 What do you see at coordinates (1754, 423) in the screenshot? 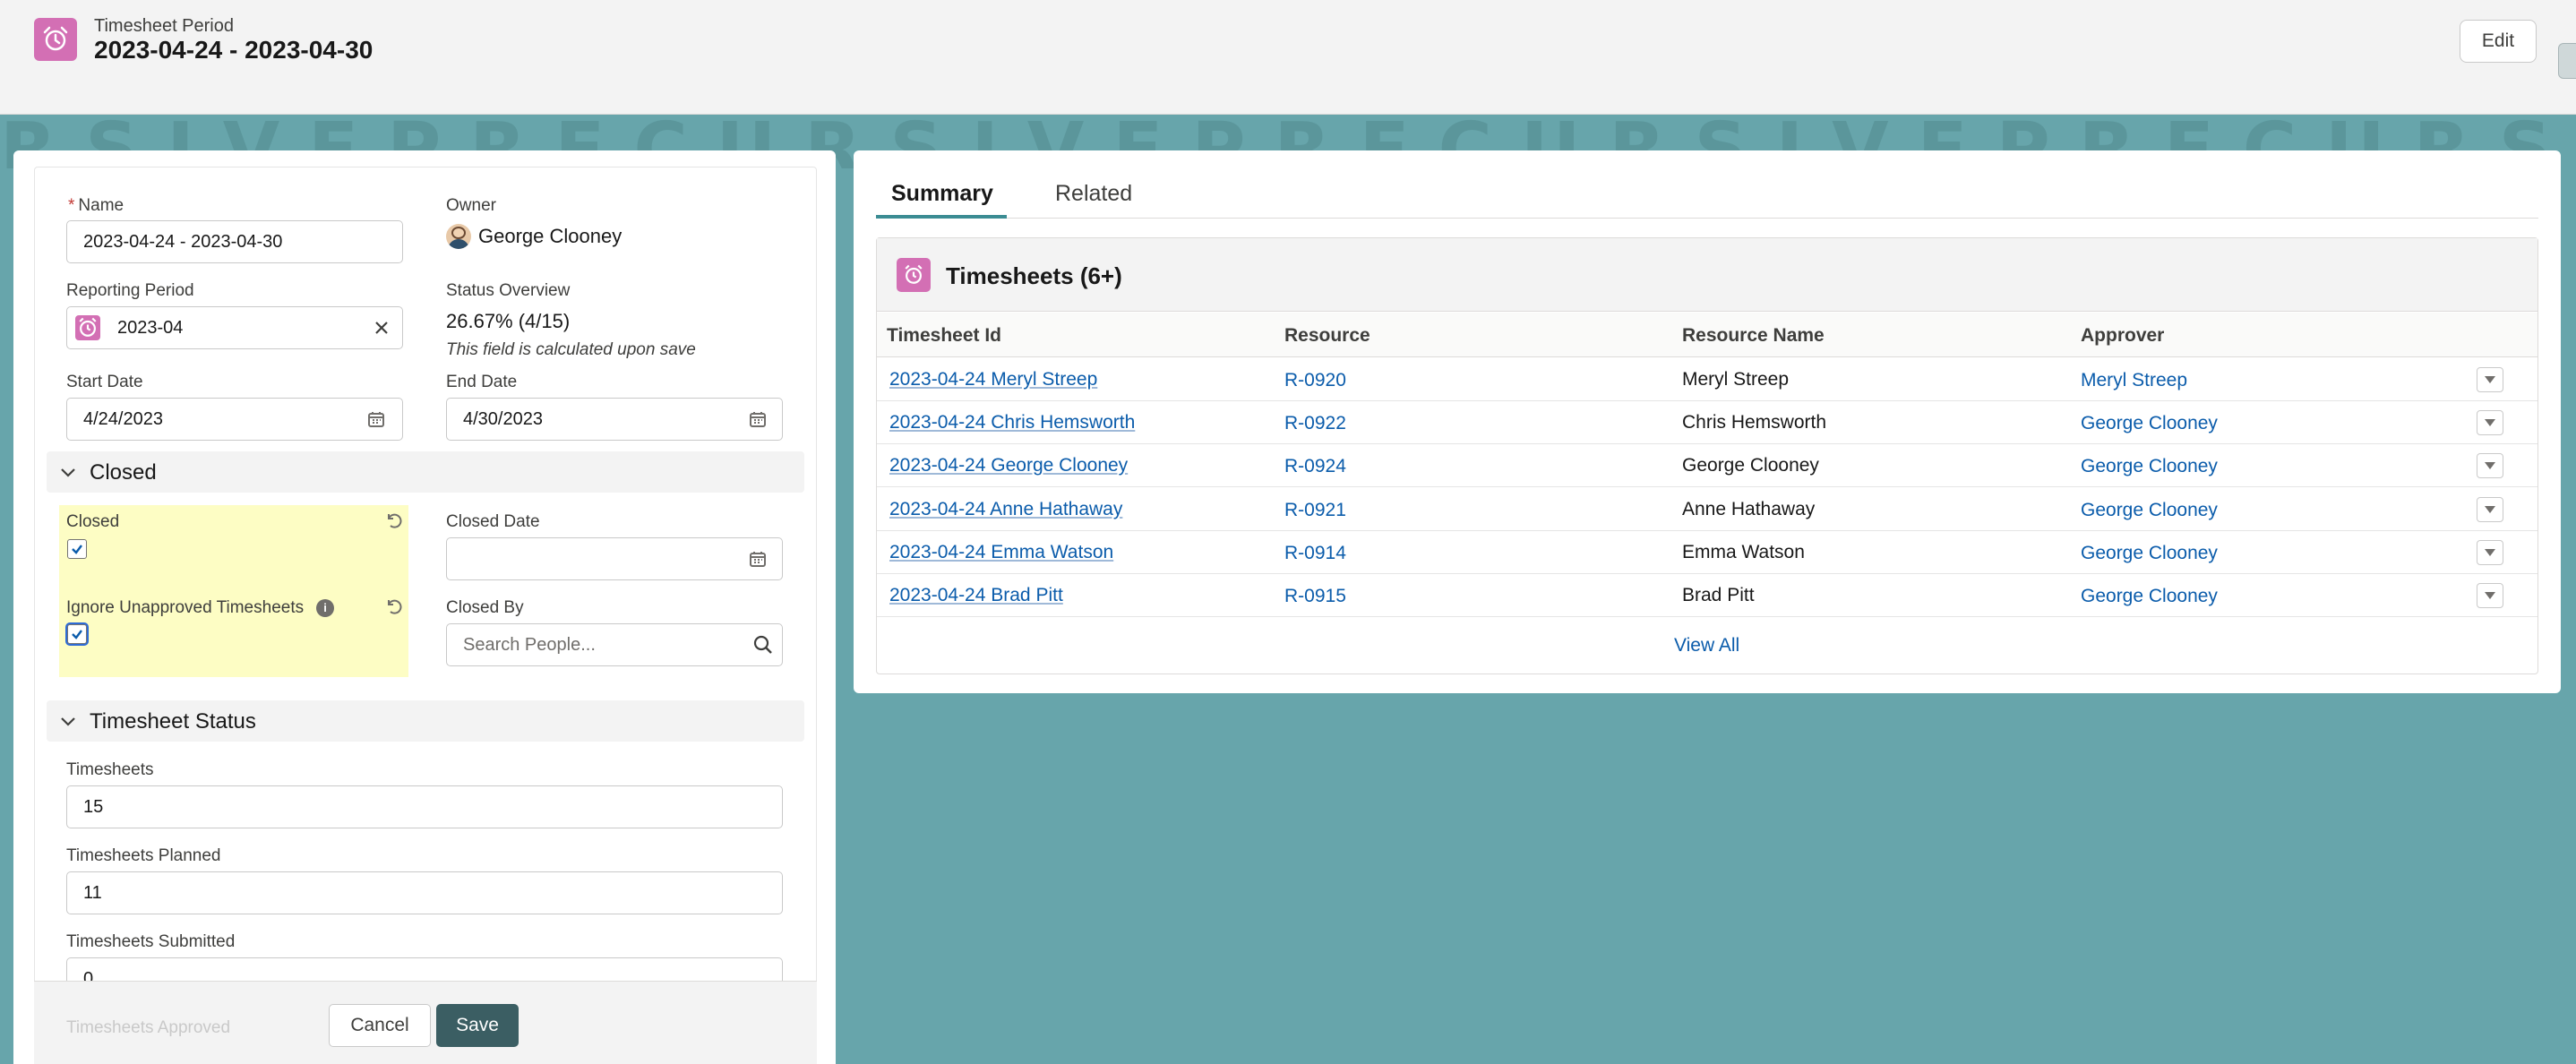
I see `resource-name: Chris Hemsworth` at bounding box center [1754, 423].